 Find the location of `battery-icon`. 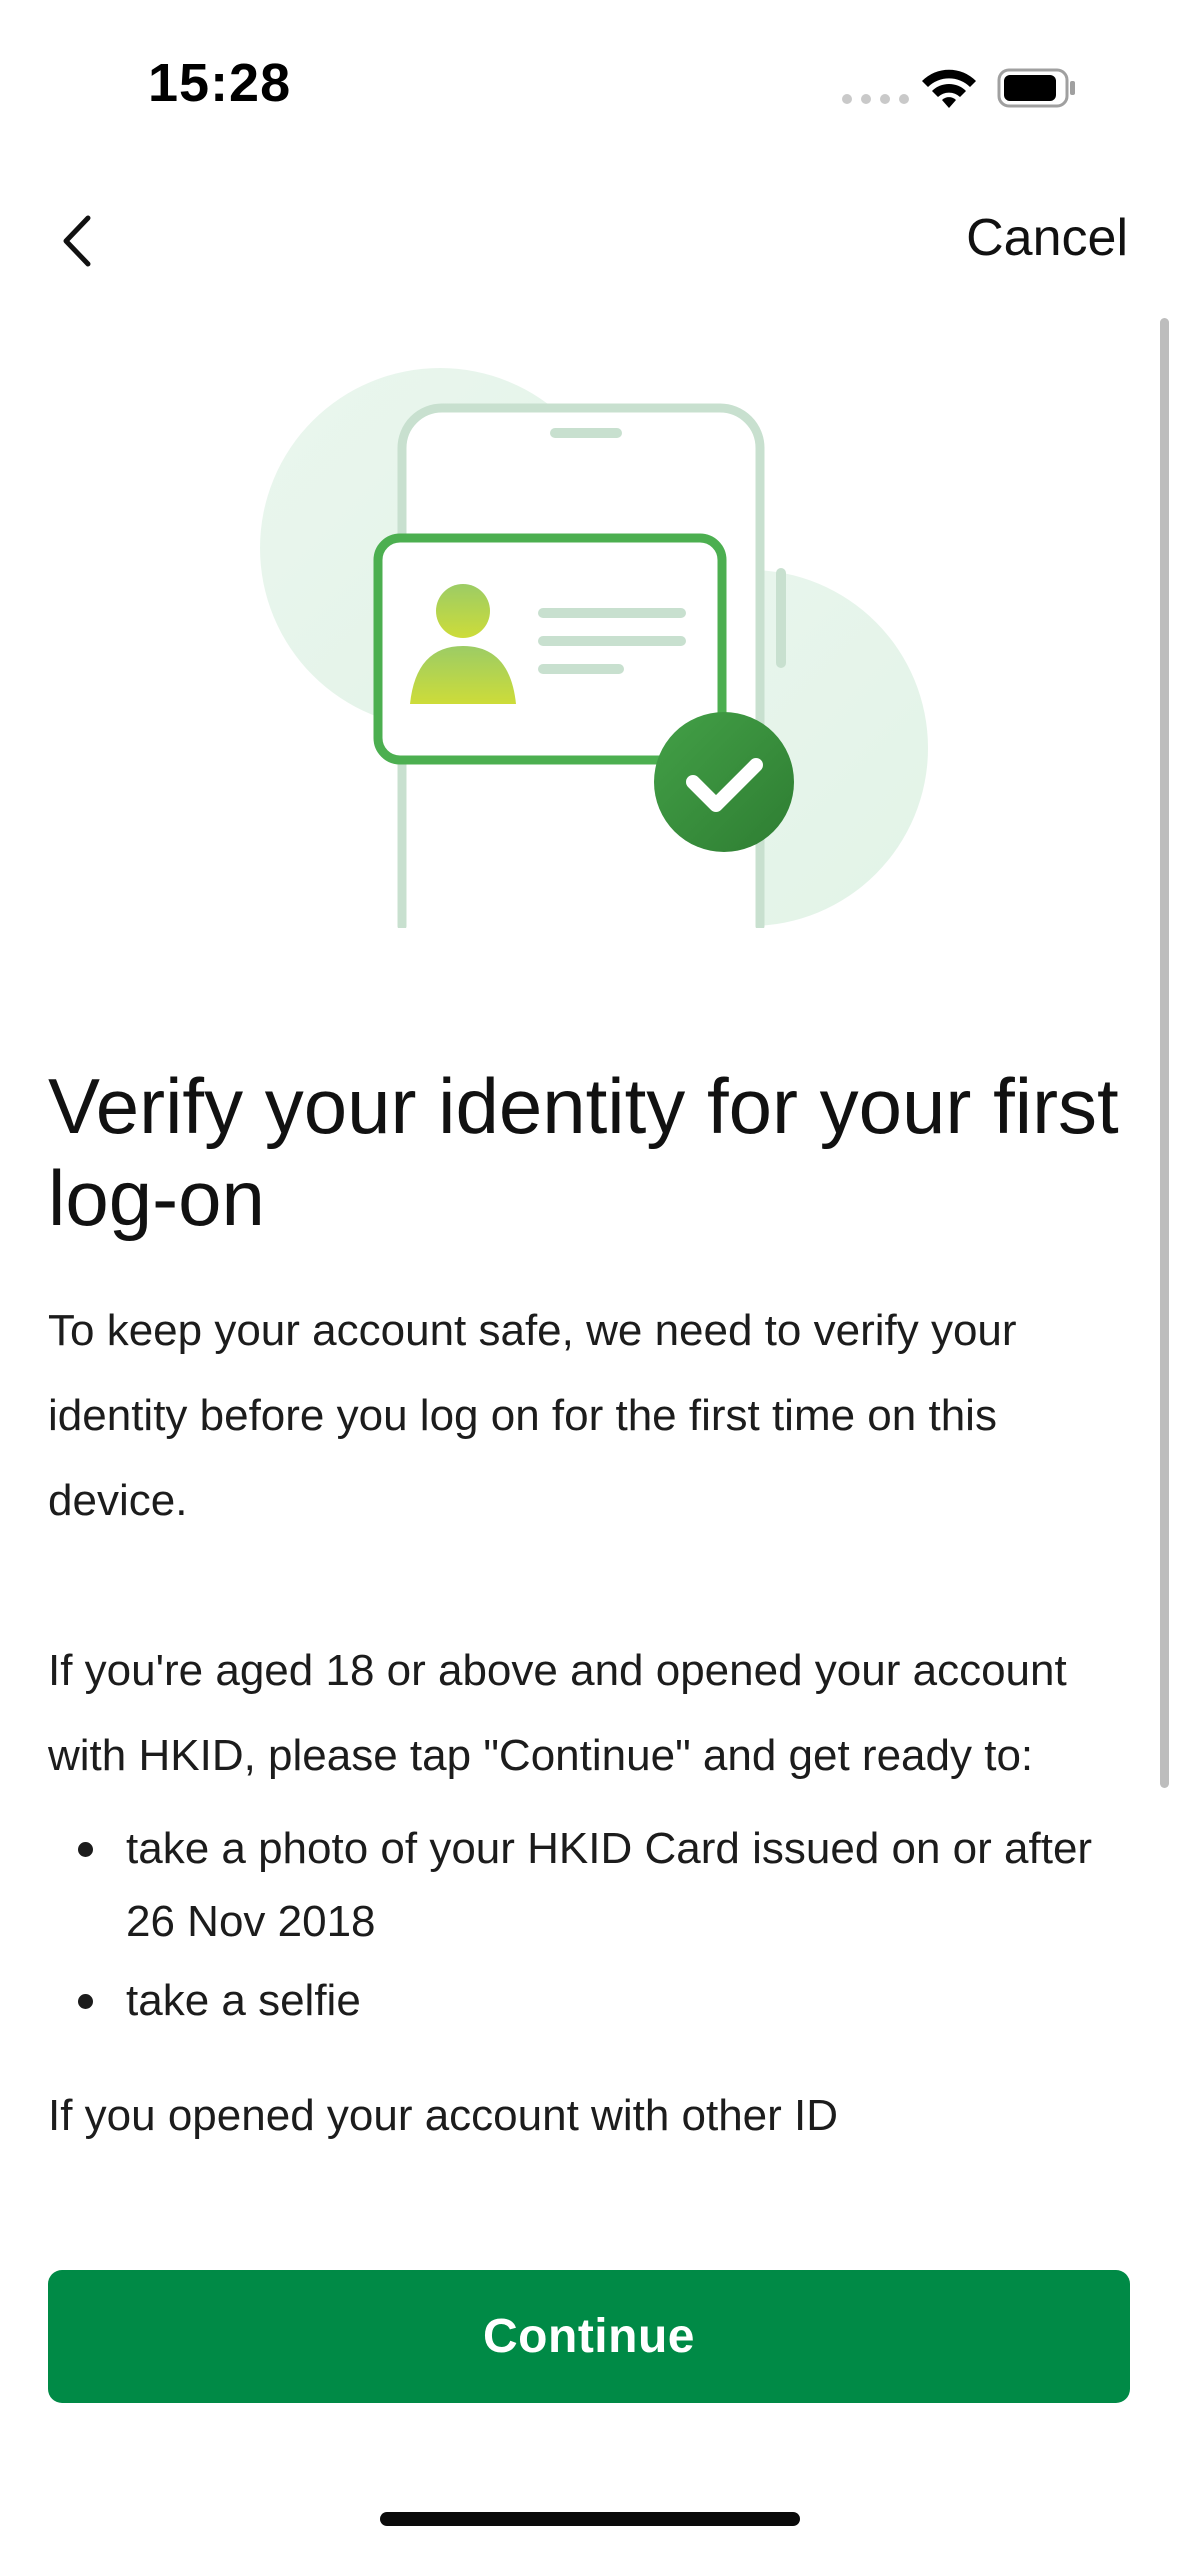

battery-icon is located at coordinates (1036, 88).